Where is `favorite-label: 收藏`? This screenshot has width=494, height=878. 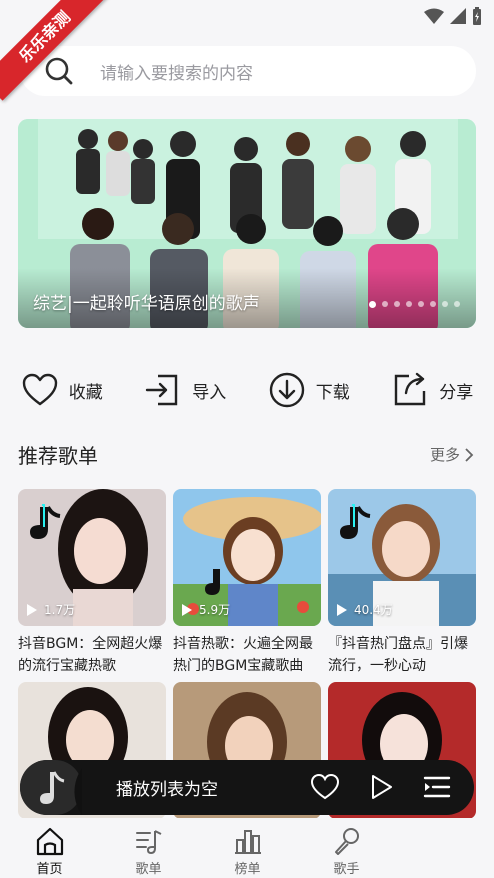 favorite-label: 收藏 is located at coordinates (85, 392).